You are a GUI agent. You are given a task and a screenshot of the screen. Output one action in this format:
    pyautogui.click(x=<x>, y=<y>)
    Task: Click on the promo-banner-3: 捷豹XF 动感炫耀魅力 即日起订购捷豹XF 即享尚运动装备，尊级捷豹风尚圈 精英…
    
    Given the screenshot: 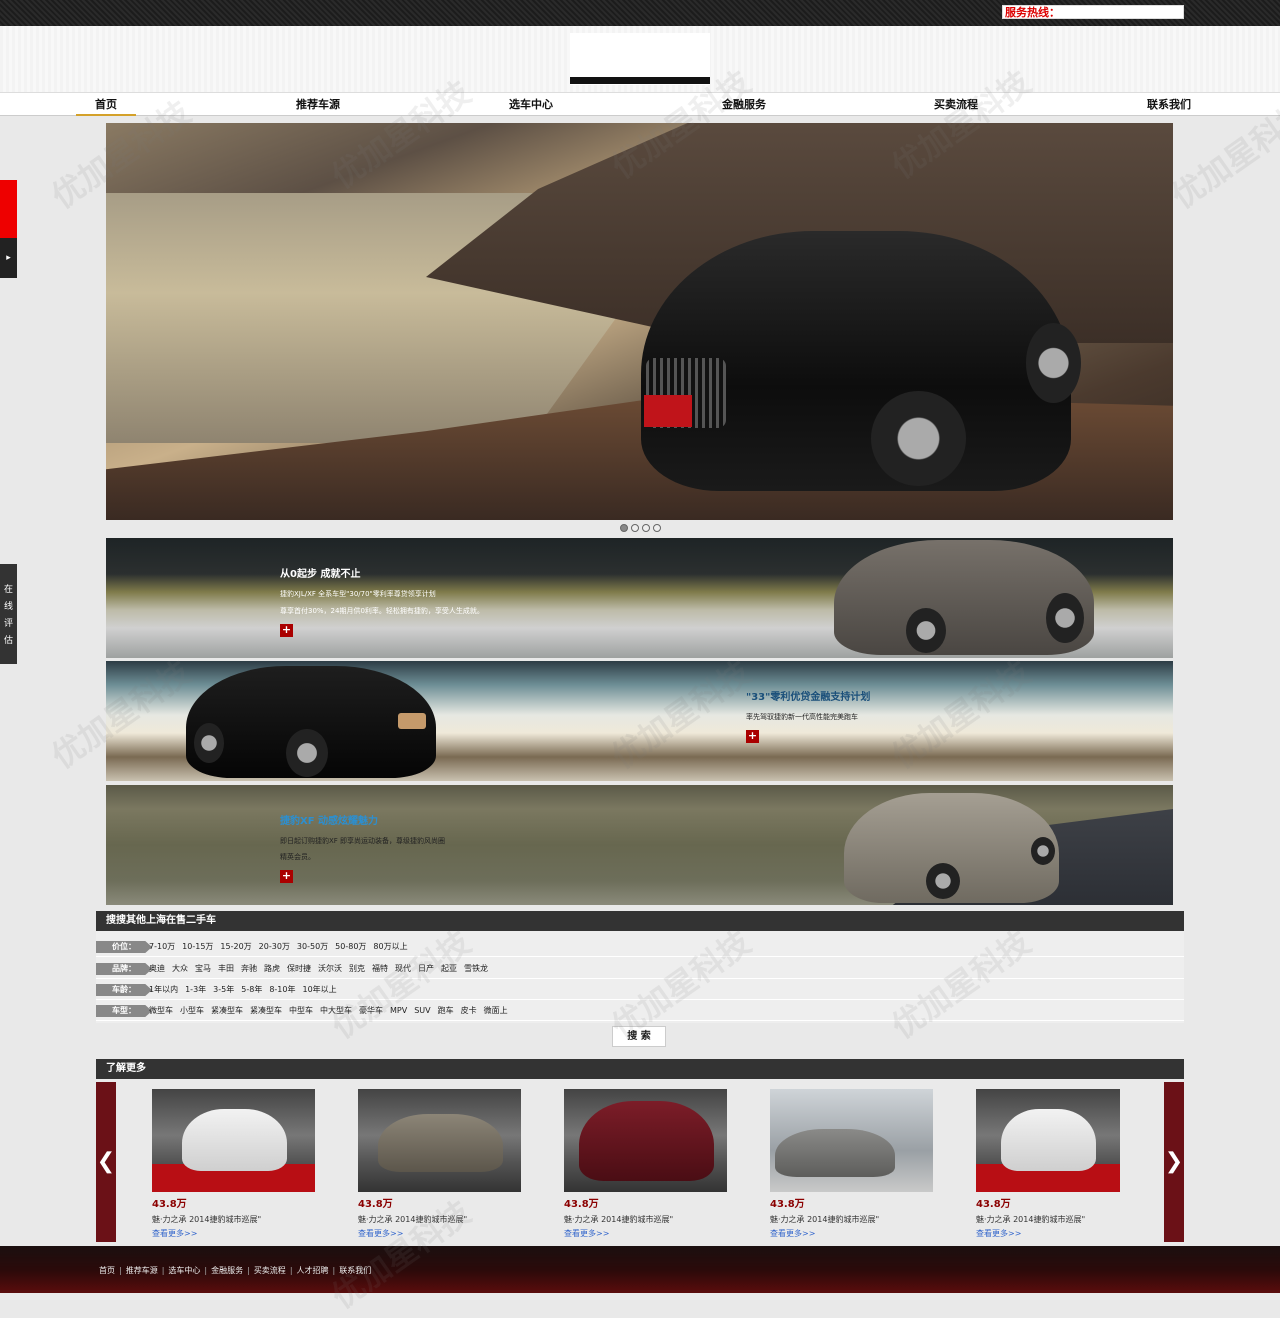 What is the action you would take?
    pyautogui.click(x=639, y=845)
    